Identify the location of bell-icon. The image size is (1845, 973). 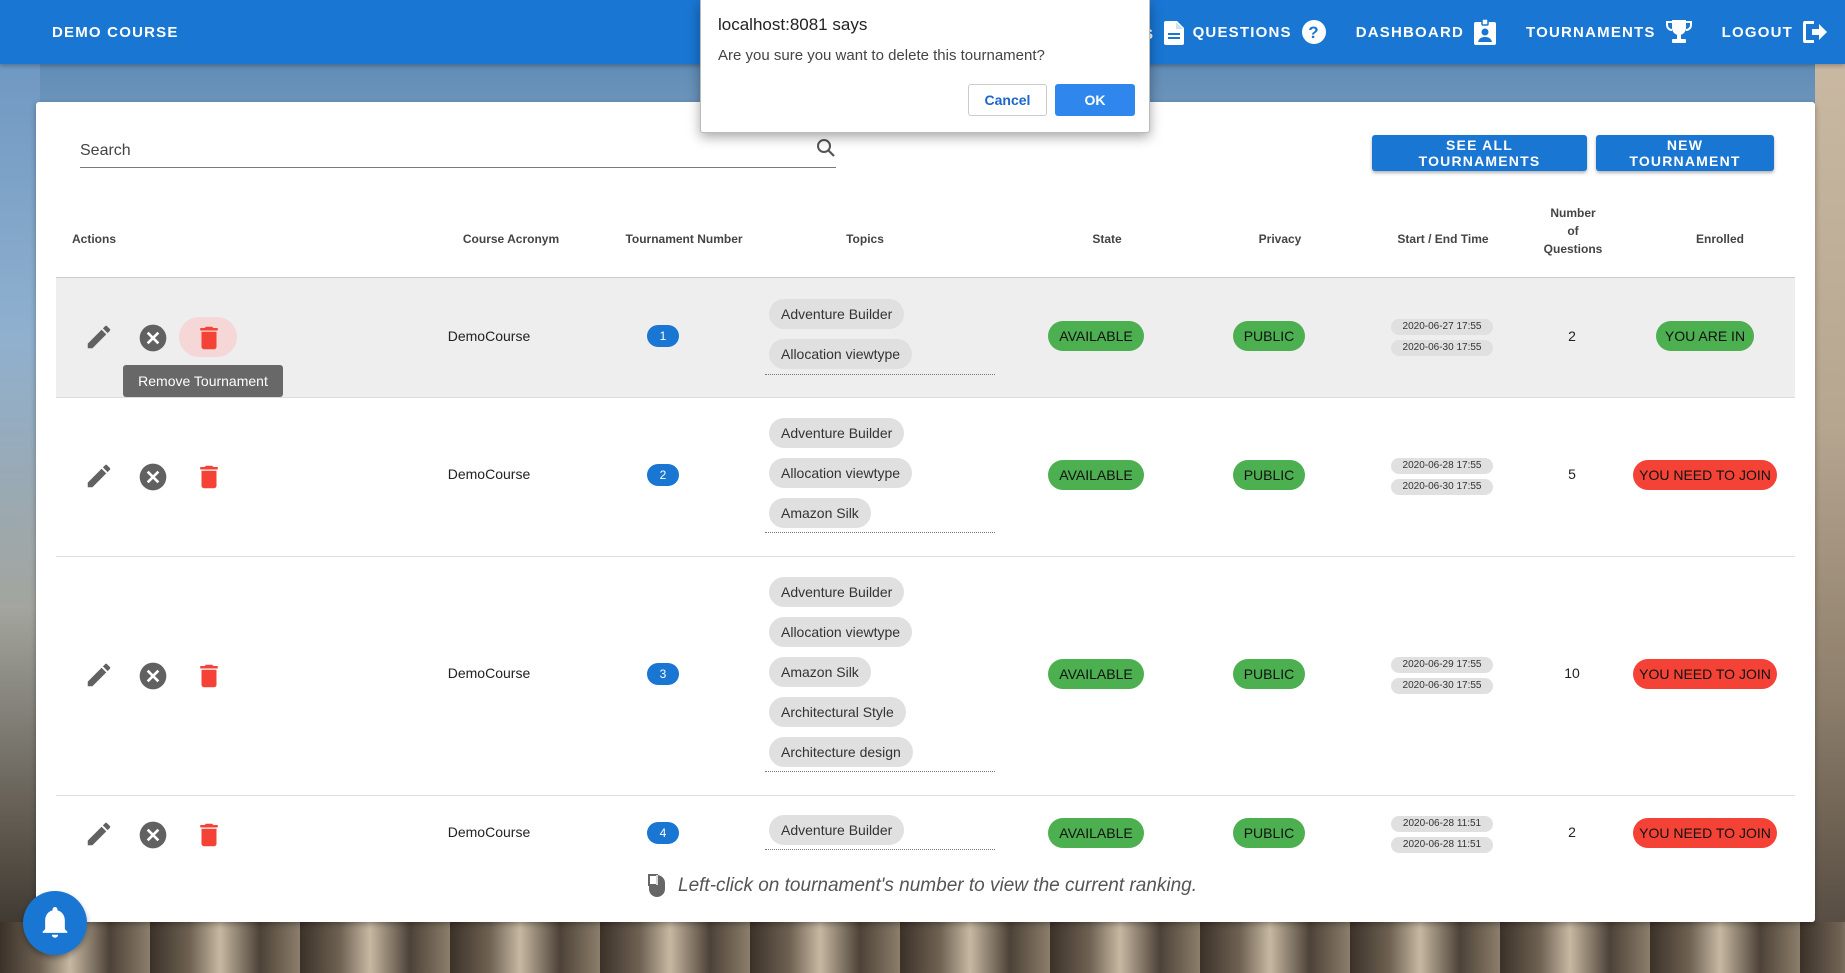
(55, 922).